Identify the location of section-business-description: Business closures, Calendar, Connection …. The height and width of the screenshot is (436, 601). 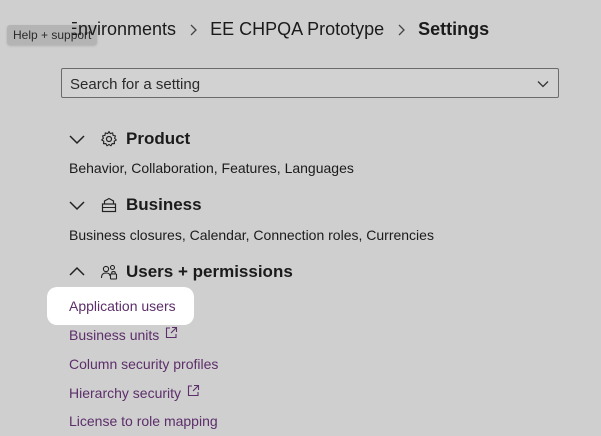
(251, 235).